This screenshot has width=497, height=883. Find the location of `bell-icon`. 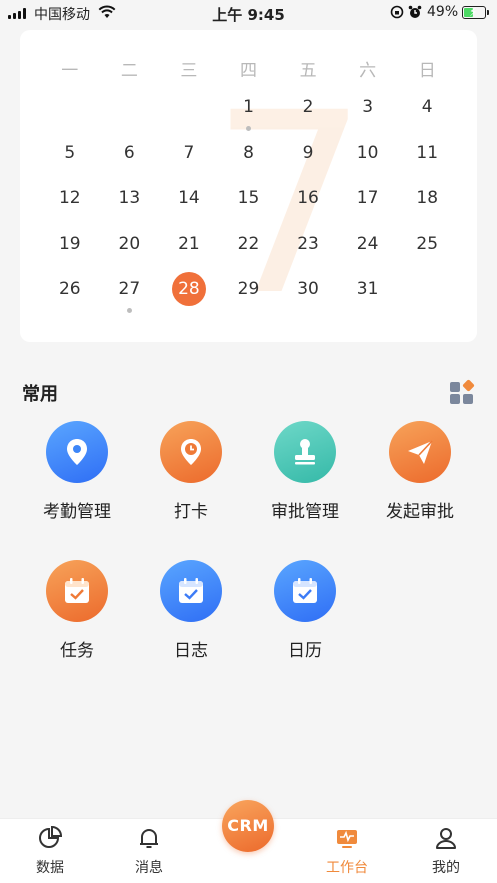

bell-icon is located at coordinates (149, 838).